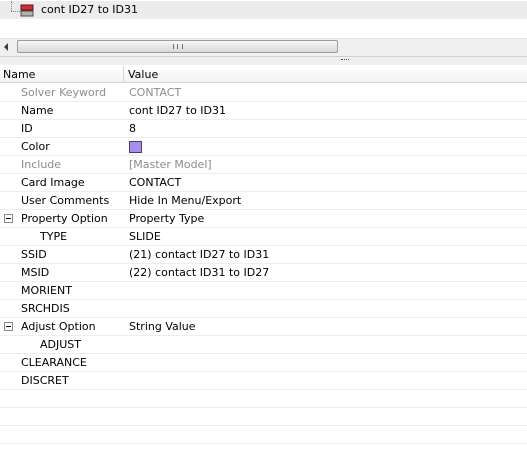 This screenshot has height=453, width=527. What do you see at coordinates (34, 254) in the screenshot?
I see `property-name: SSID` at bounding box center [34, 254].